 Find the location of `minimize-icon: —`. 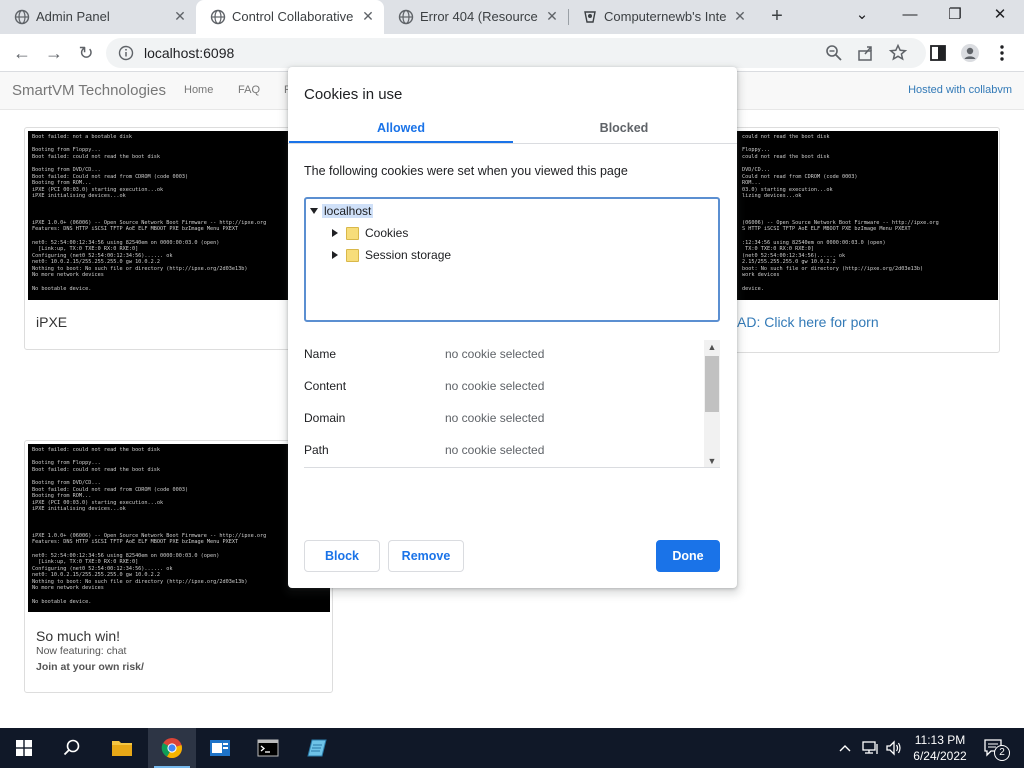

minimize-icon: — is located at coordinates (910, 15).